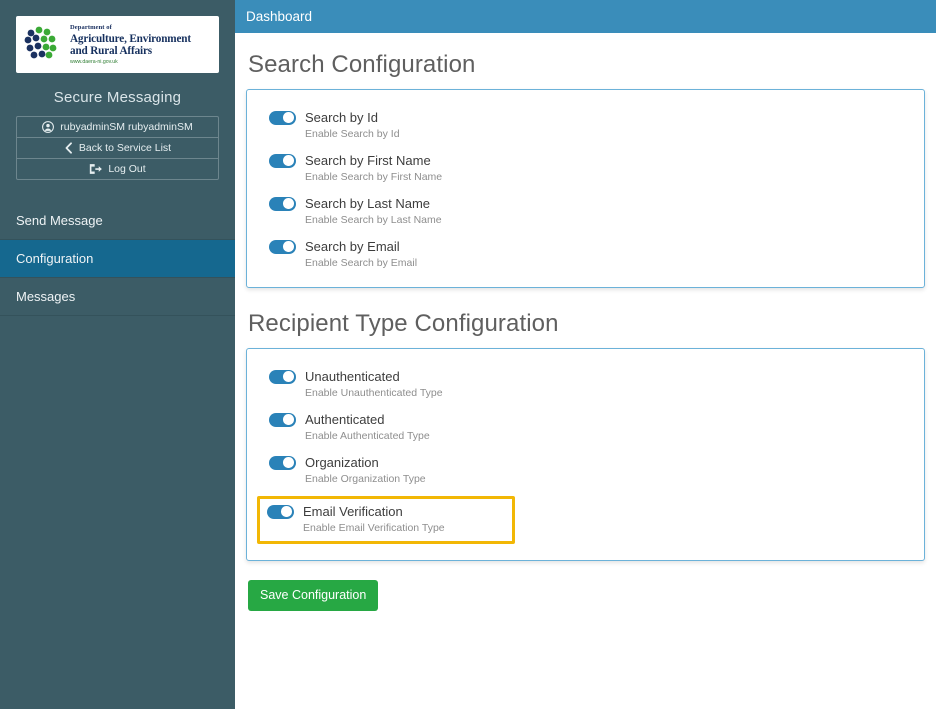 The height and width of the screenshot is (709, 936). What do you see at coordinates (587, 429) in the screenshot?
I see `option-row-authenticated: Authenticated Enable Authenticated Type` at bounding box center [587, 429].